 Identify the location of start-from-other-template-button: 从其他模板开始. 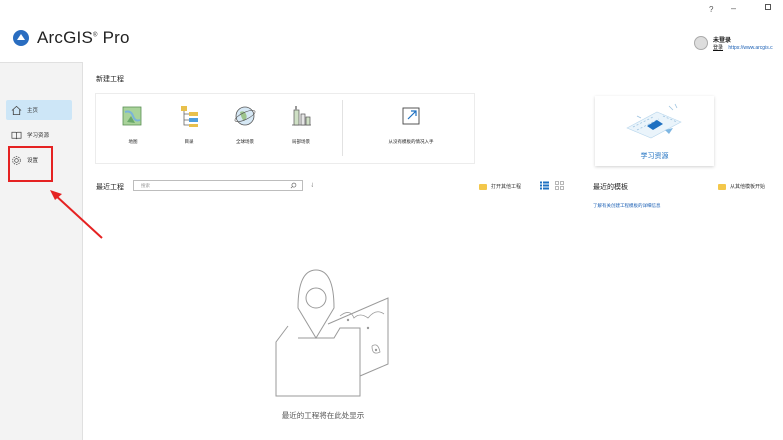
(741, 186).